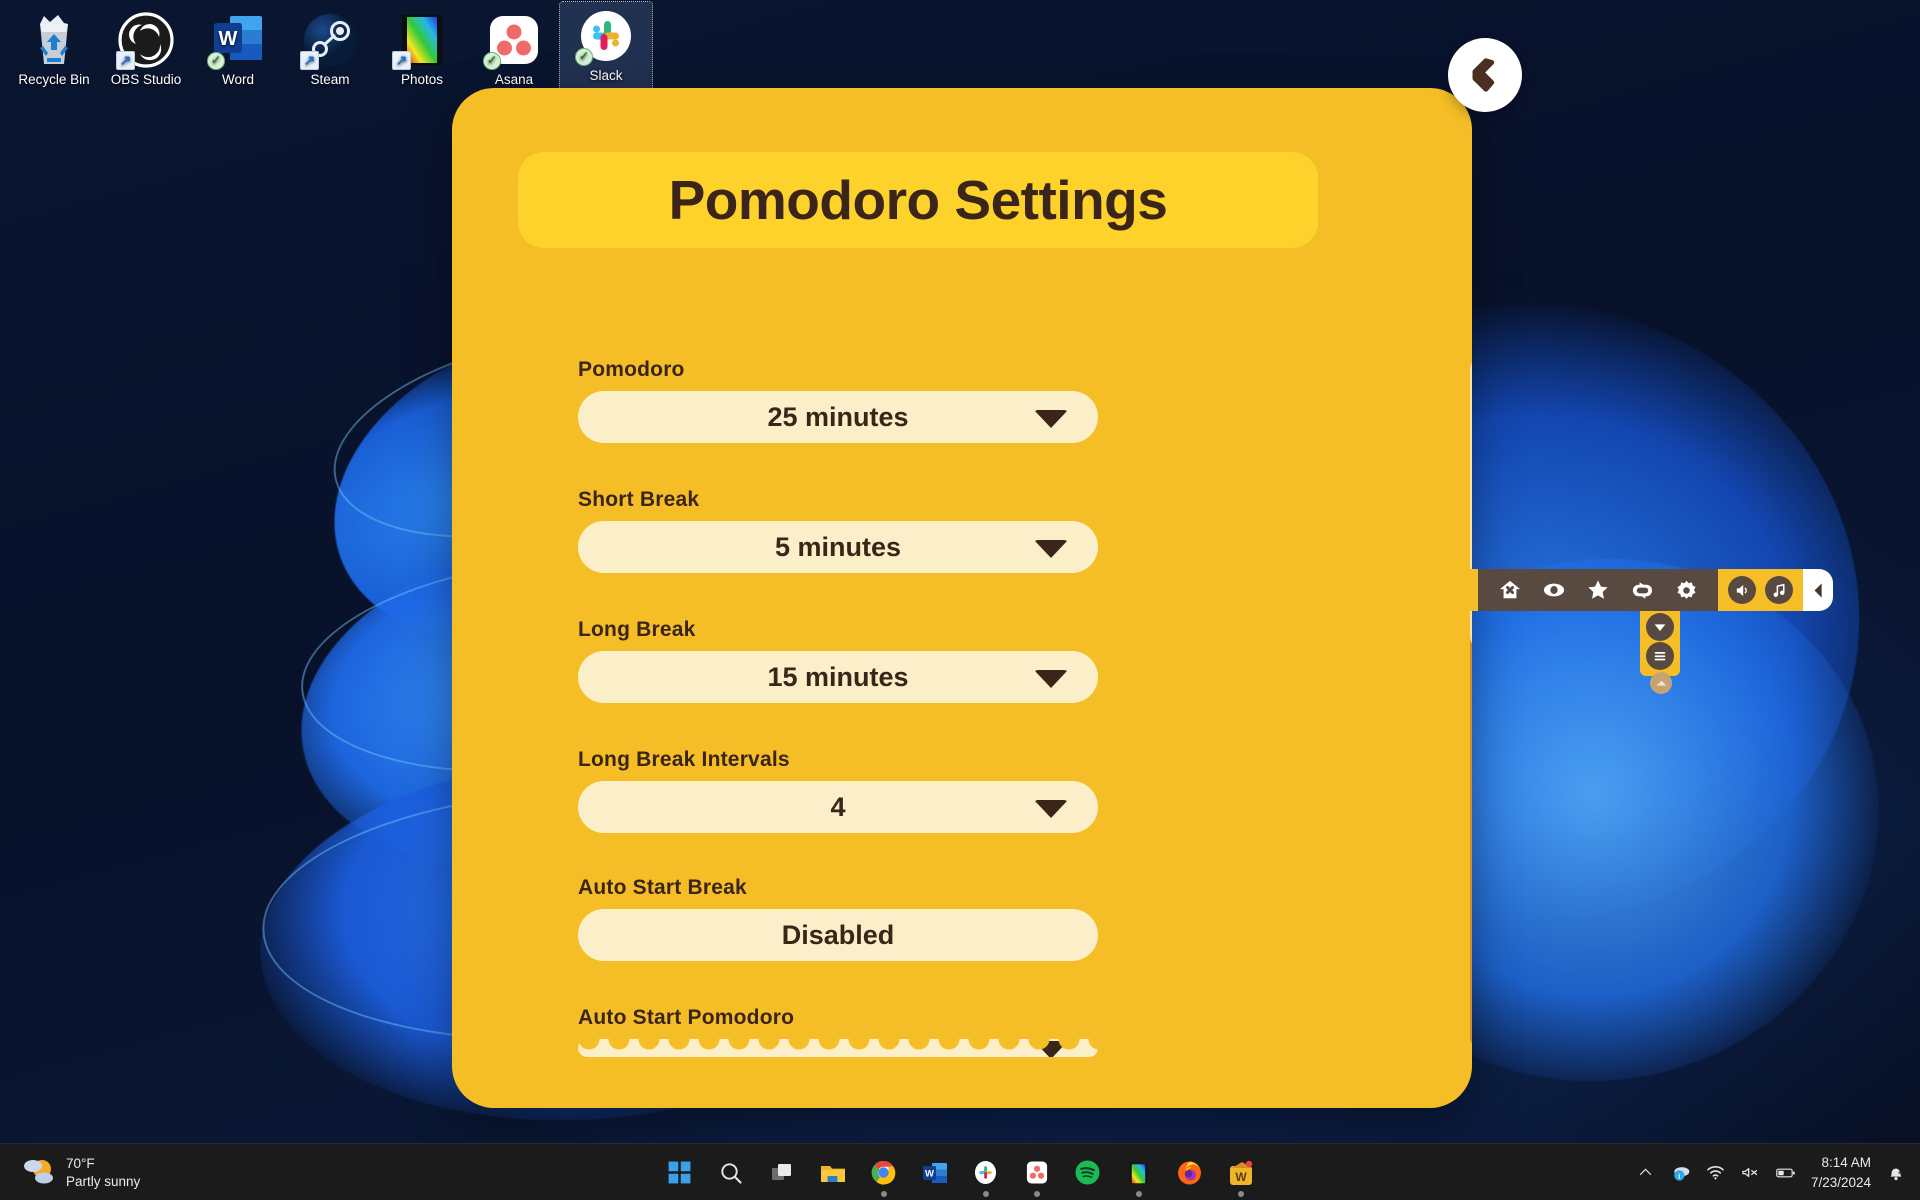 The image size is (1920, 1200). I want to click on setting-pomodoro: Pomodoro 25 minutes, so click(838, 400).